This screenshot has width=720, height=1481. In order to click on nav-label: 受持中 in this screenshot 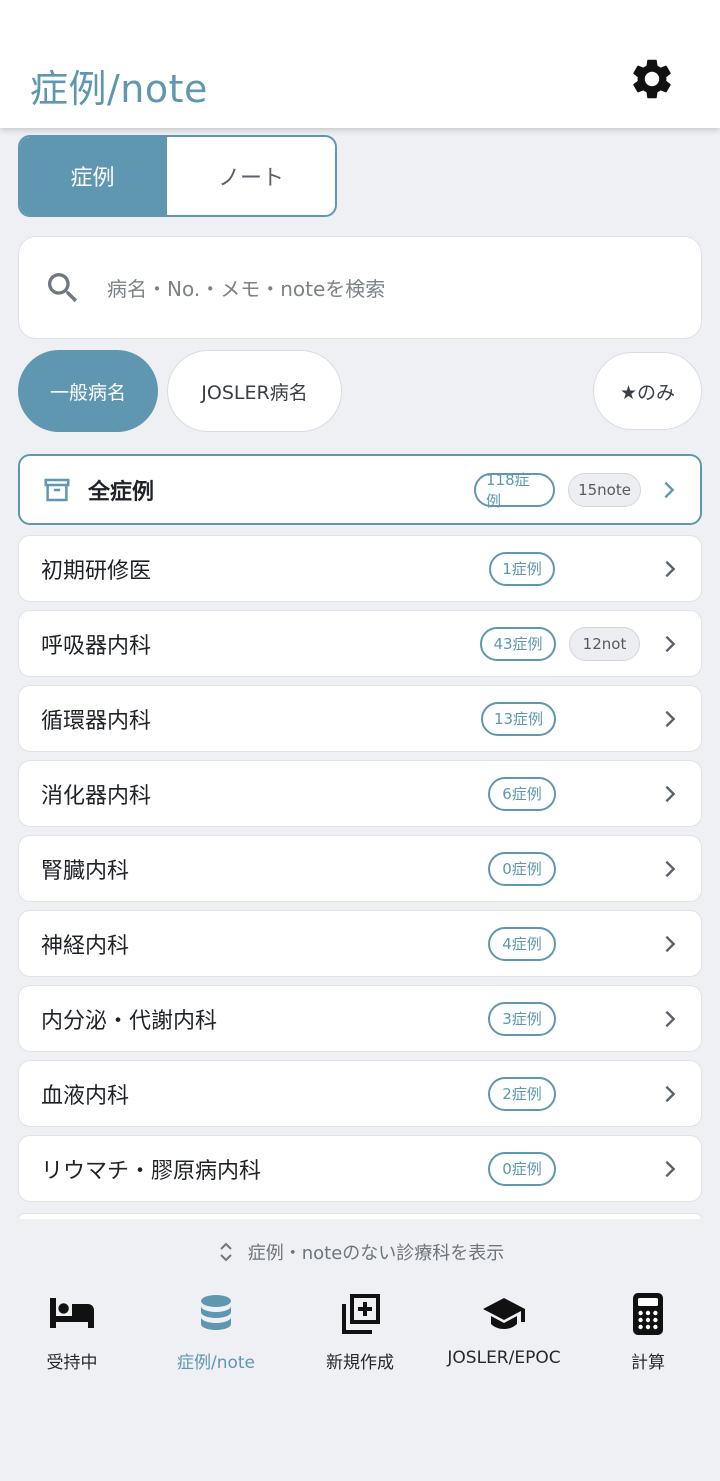, I will do `click(72, 1363)`.